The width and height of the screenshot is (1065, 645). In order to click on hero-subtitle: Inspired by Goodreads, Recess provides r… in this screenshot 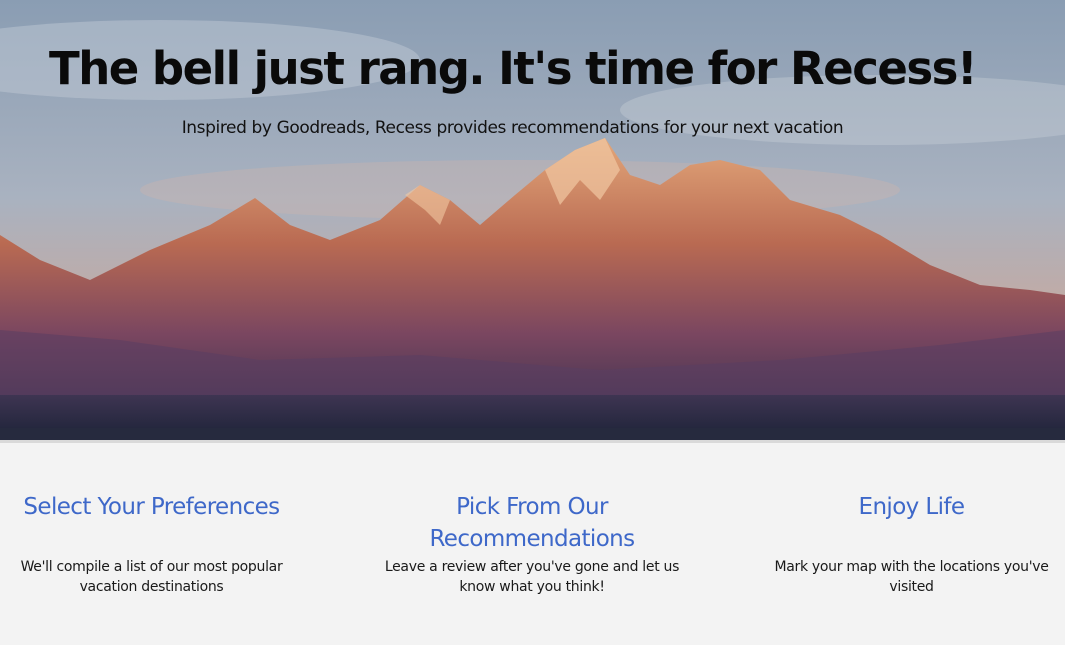, I will do `click(512, 128)`.